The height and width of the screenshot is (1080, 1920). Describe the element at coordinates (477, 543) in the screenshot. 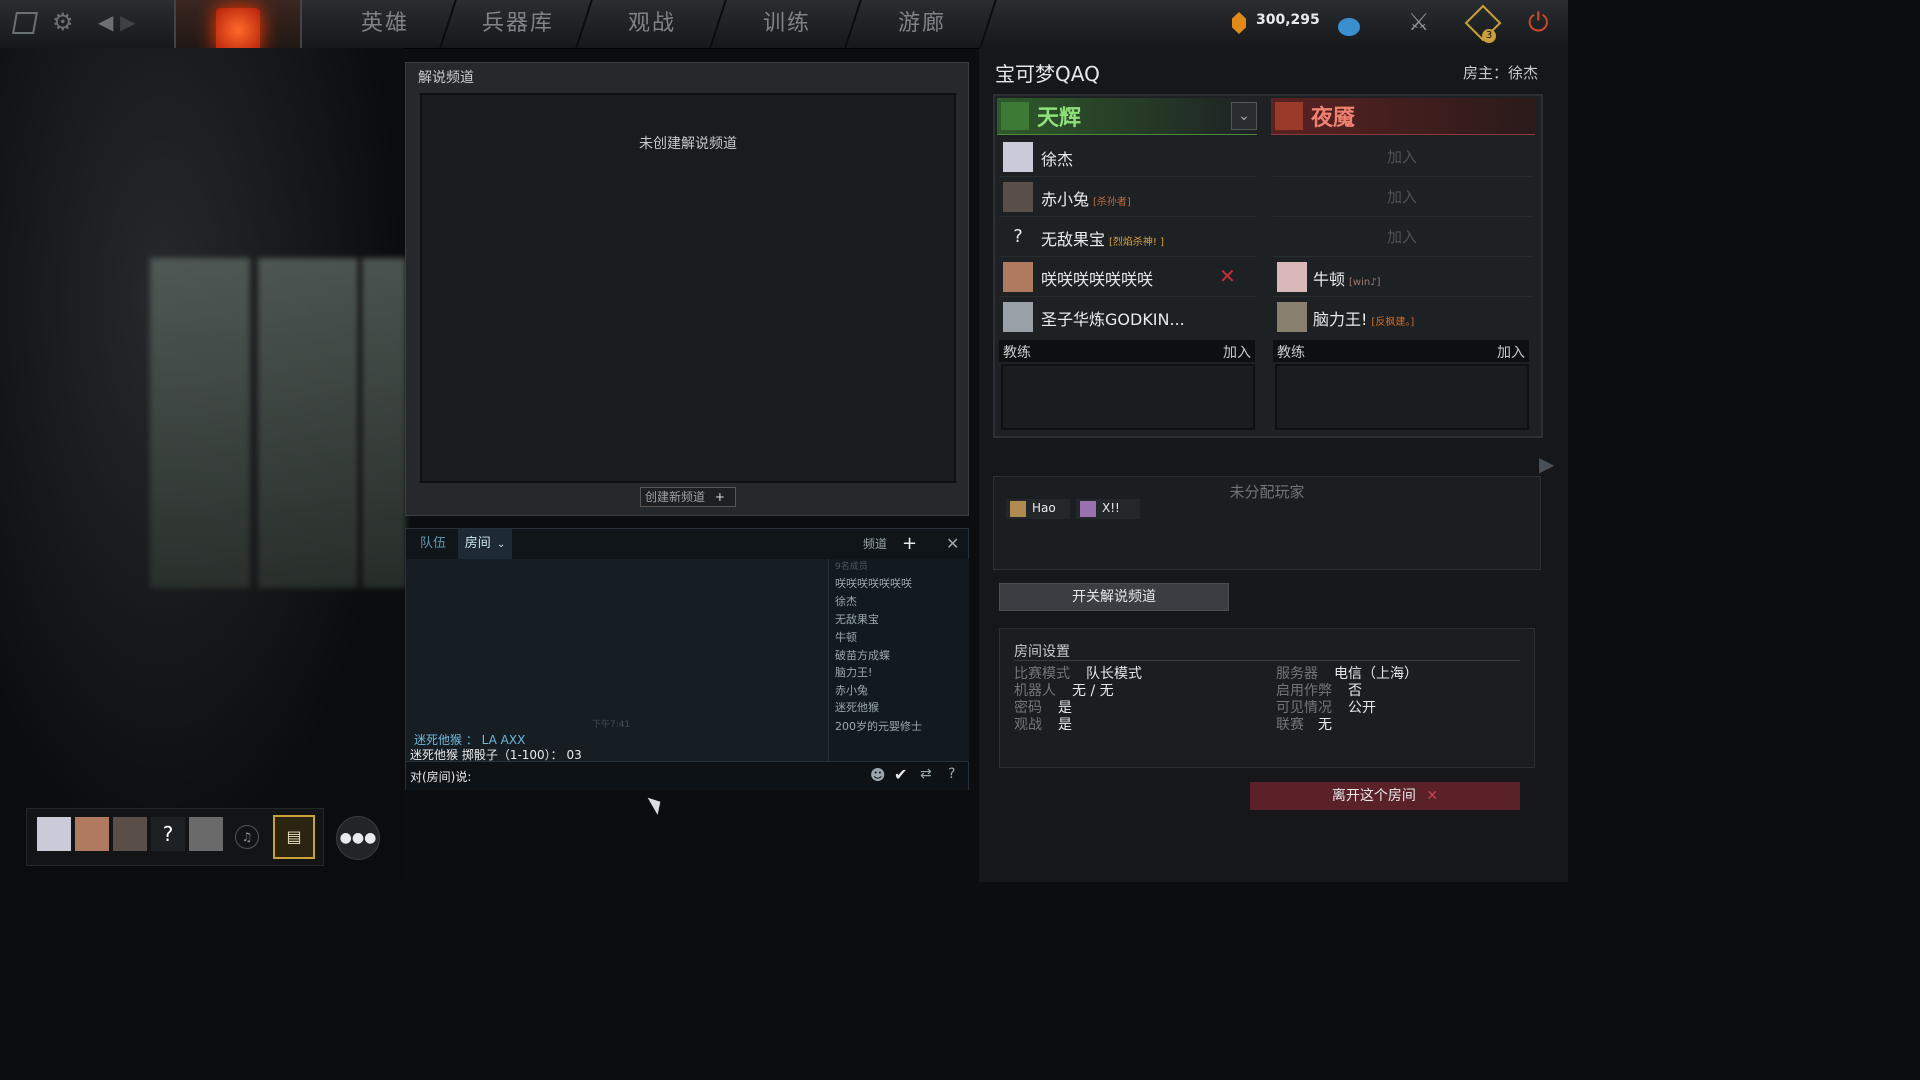

I see `chat-tab-room-label: 房间` at that location.